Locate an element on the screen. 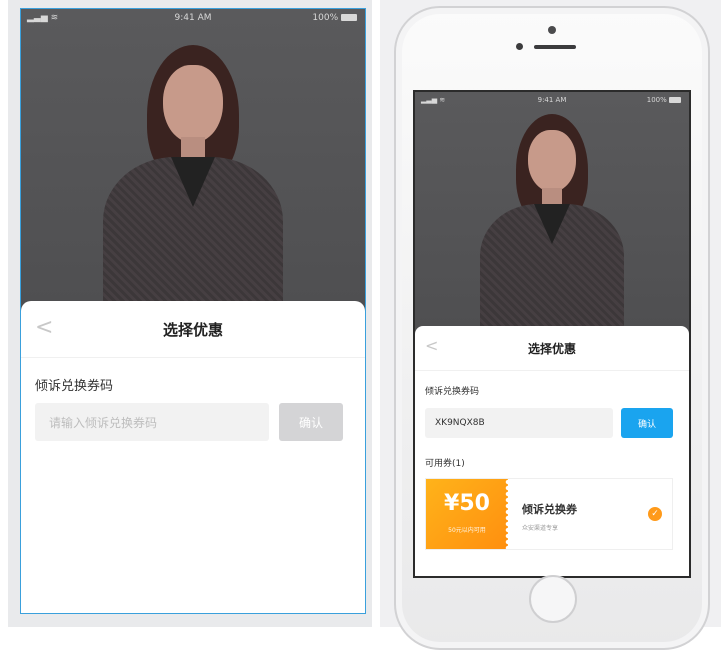 The width and height of the screenshot is (721, 650). code-input-value: XK9NQX8B is located at coordinates (460, 423).